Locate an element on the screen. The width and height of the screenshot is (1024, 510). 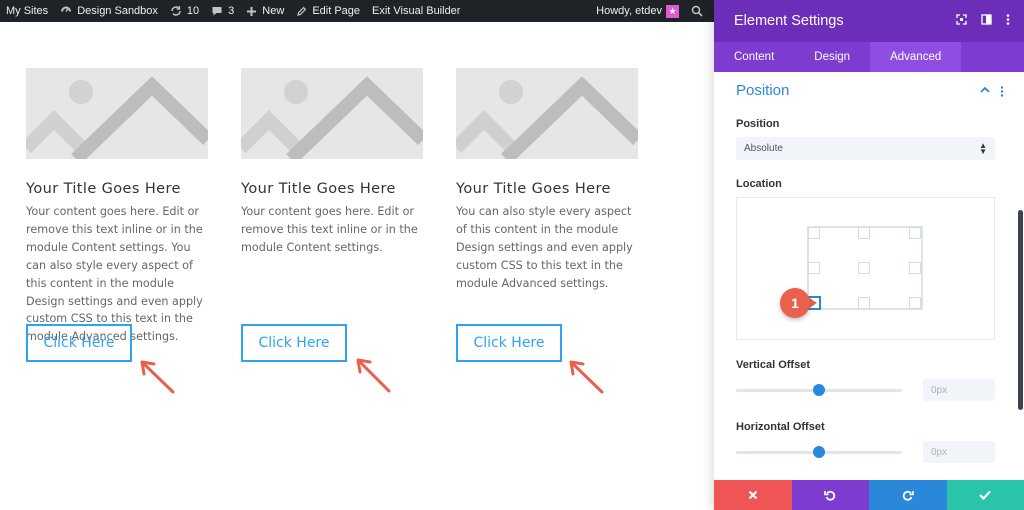
new-link: New is located at coordinates (265, 11).